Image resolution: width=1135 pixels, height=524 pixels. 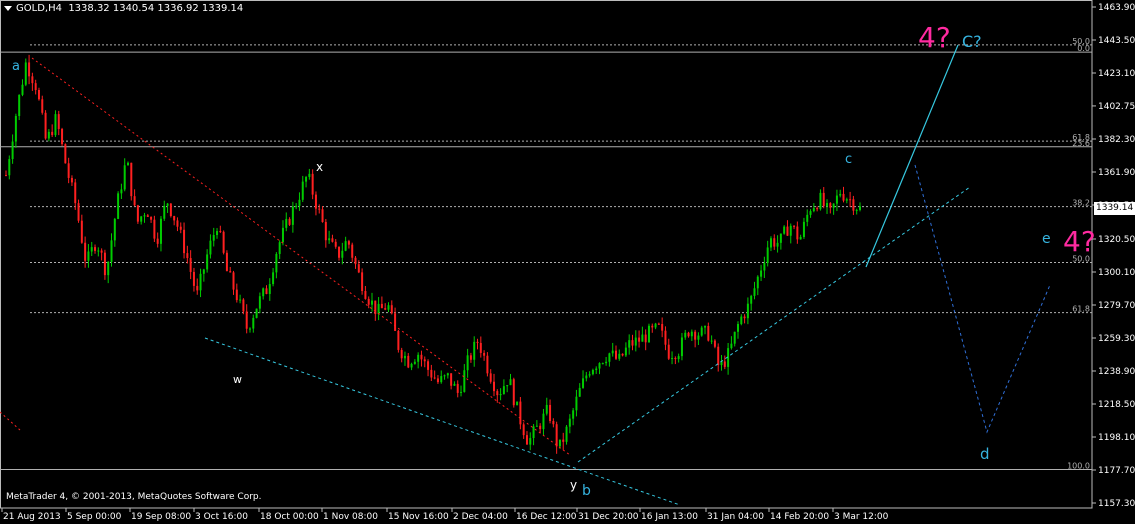 I want to click on projection-path-d-e, so click(x=982, y=299).